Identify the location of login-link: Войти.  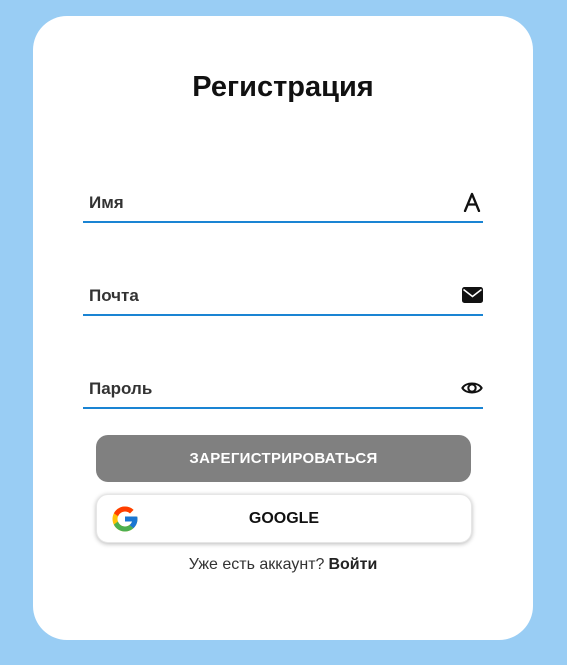
(352, 564).